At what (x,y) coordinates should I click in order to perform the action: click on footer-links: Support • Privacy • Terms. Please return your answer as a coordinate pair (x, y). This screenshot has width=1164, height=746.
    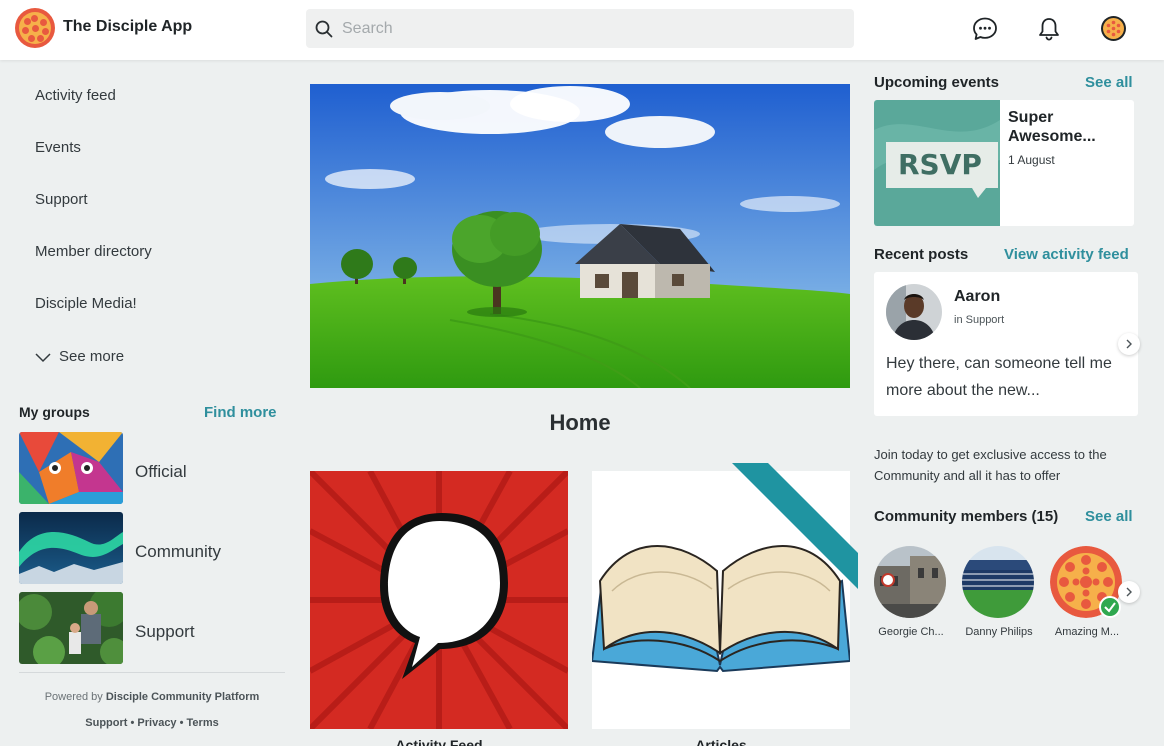
    Looking at the image, I should click on (152, 723).